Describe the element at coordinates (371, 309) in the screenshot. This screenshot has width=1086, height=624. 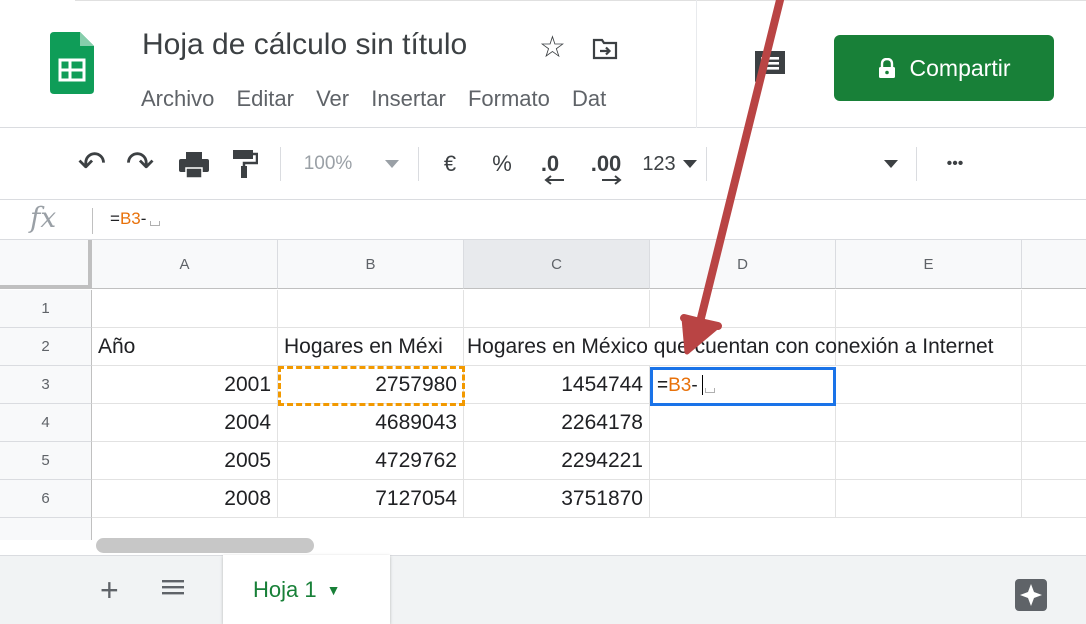
I see `cell-b1` at that location.